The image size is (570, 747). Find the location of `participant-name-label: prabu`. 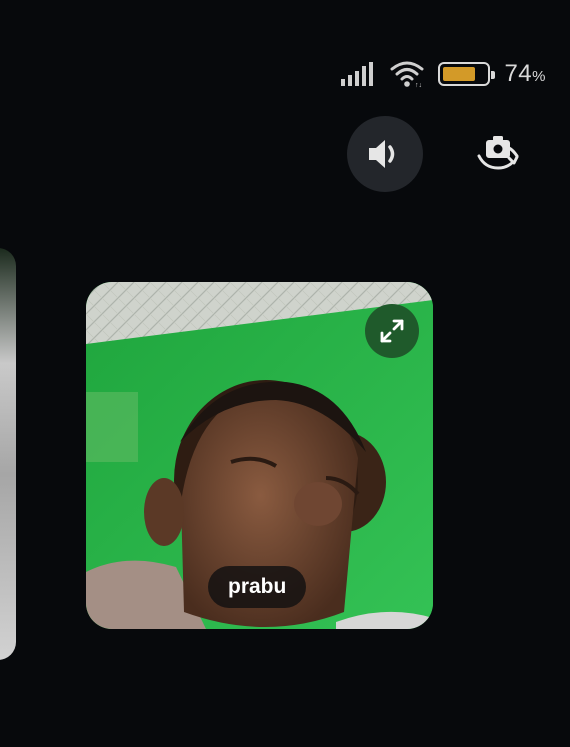

participant-name-label: prabu is located at coordinates (257, 587).